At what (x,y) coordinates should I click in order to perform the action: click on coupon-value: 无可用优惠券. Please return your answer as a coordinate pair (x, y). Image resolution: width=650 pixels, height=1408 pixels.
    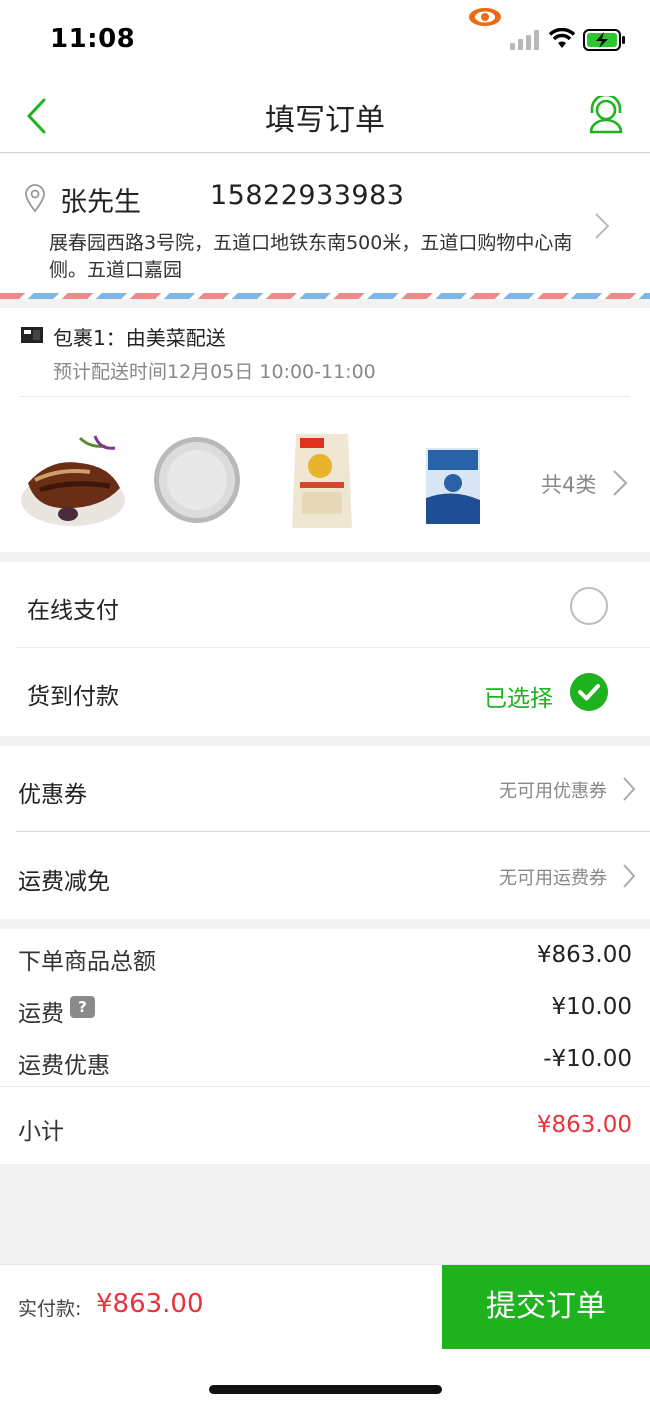
    Looking at the image, I should click on (553, 790).